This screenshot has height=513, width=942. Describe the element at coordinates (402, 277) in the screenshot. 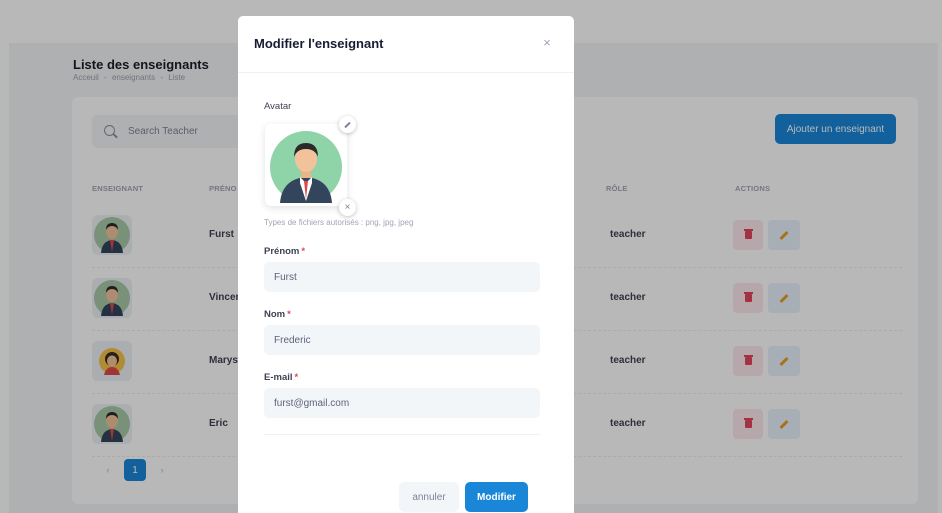

I see `first-name-field` at that location.